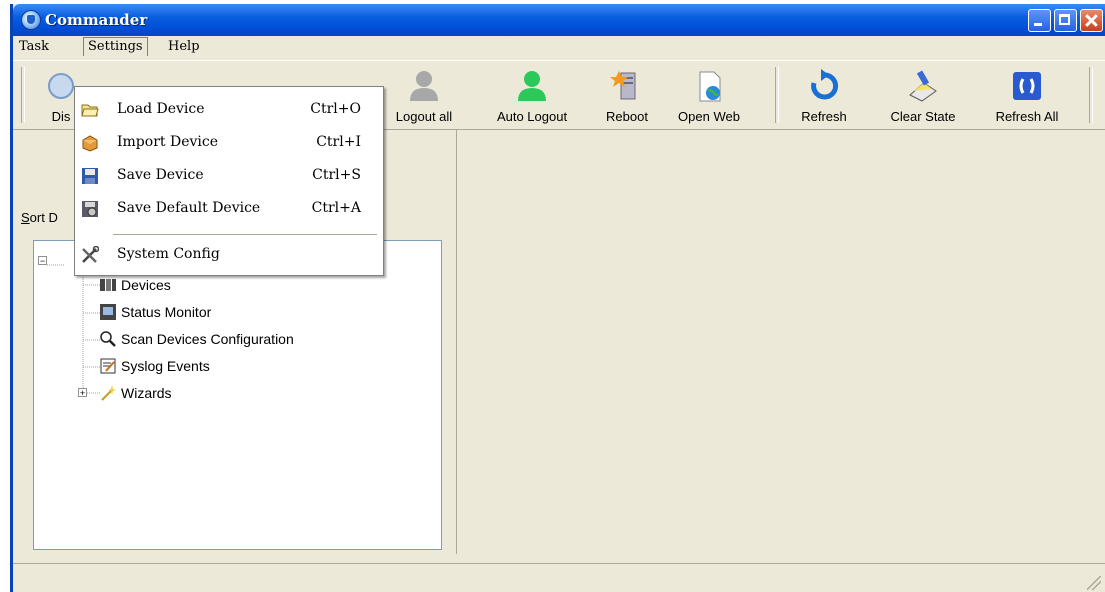  What do you see at coordinates (338, 142) in the screenshot?
I see `menu-item-shortcut: Ctrl+I` at bounding box center [338, 142].